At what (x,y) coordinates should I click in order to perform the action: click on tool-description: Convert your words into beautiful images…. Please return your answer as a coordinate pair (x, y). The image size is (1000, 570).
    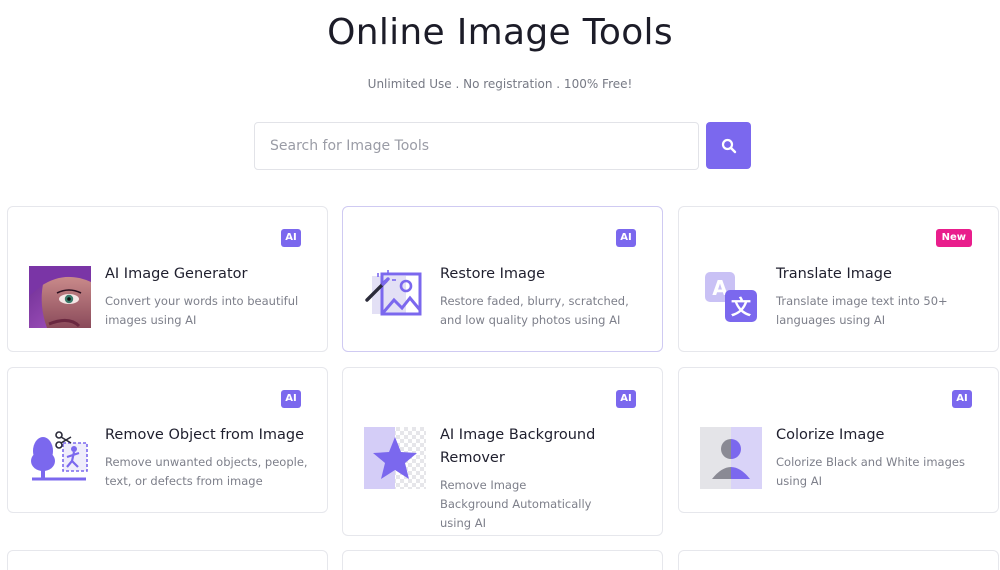
    Looking at the image, I should click on (202, 310).